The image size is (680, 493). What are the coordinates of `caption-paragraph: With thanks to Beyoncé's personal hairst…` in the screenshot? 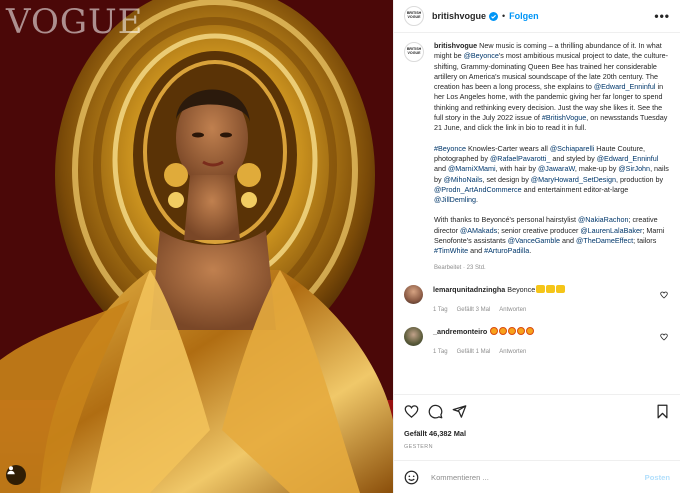 It's located at (552, 235).